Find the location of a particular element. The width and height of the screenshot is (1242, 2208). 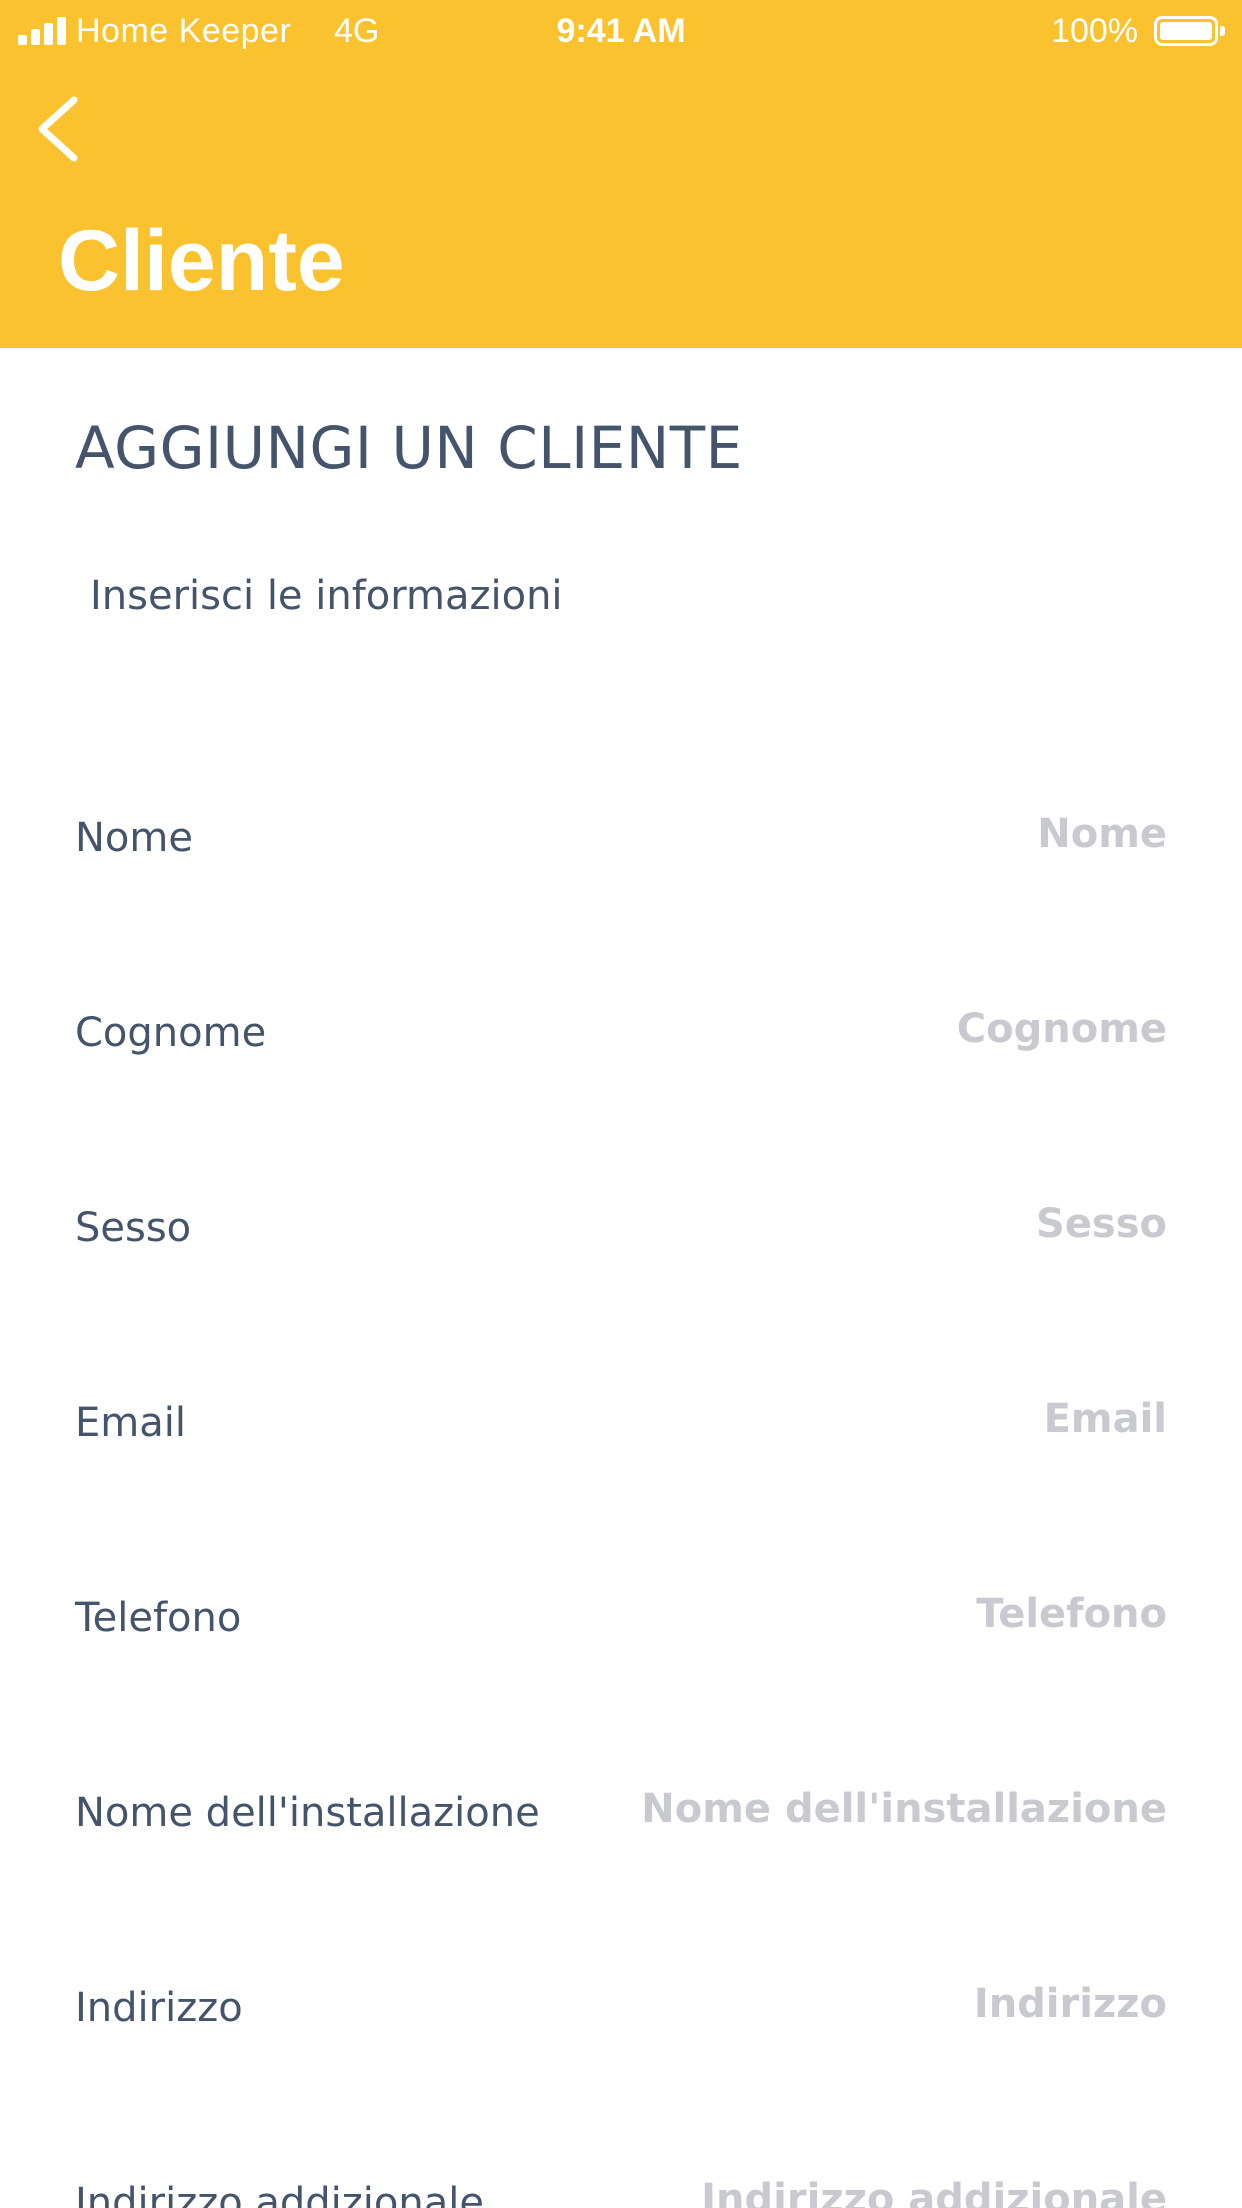

nome-input is located at coordinates (887, 834).